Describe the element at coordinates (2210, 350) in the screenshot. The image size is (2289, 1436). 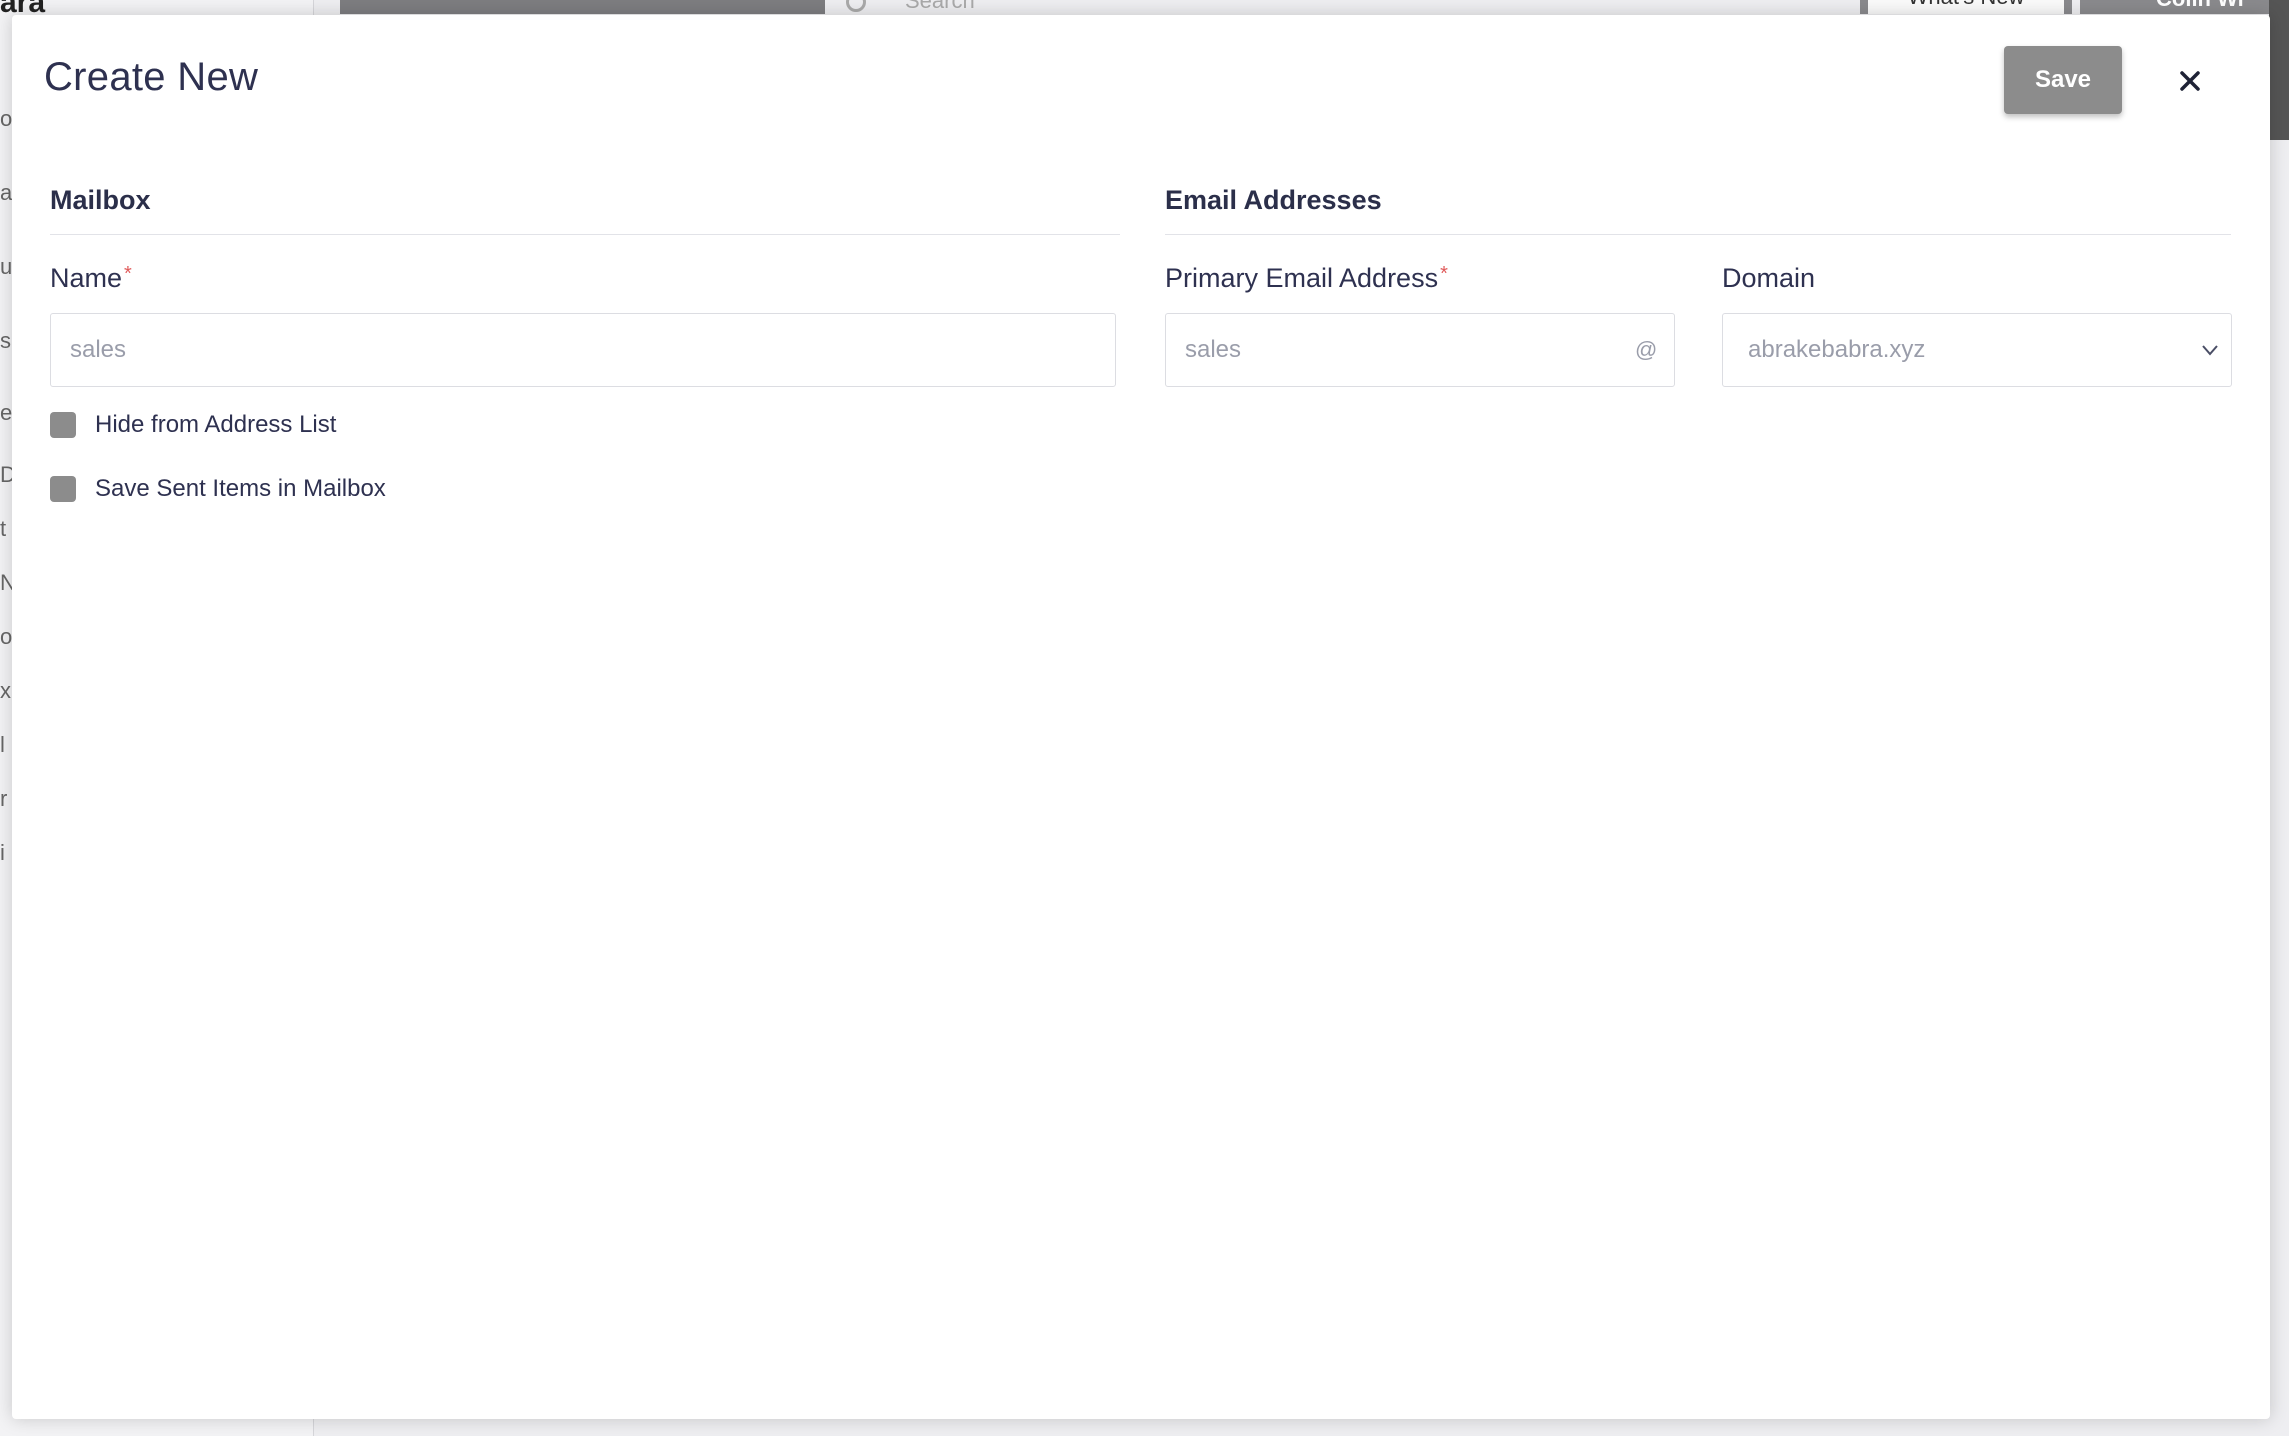
I see `chevron-down-icon` at that location.